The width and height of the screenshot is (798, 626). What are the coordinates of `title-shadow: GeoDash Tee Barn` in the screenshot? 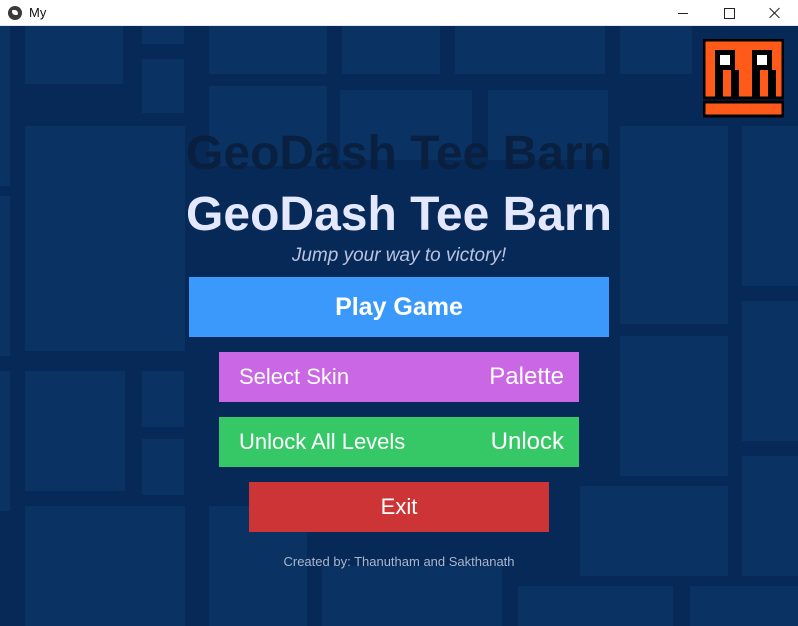 It's located at (399, 153).